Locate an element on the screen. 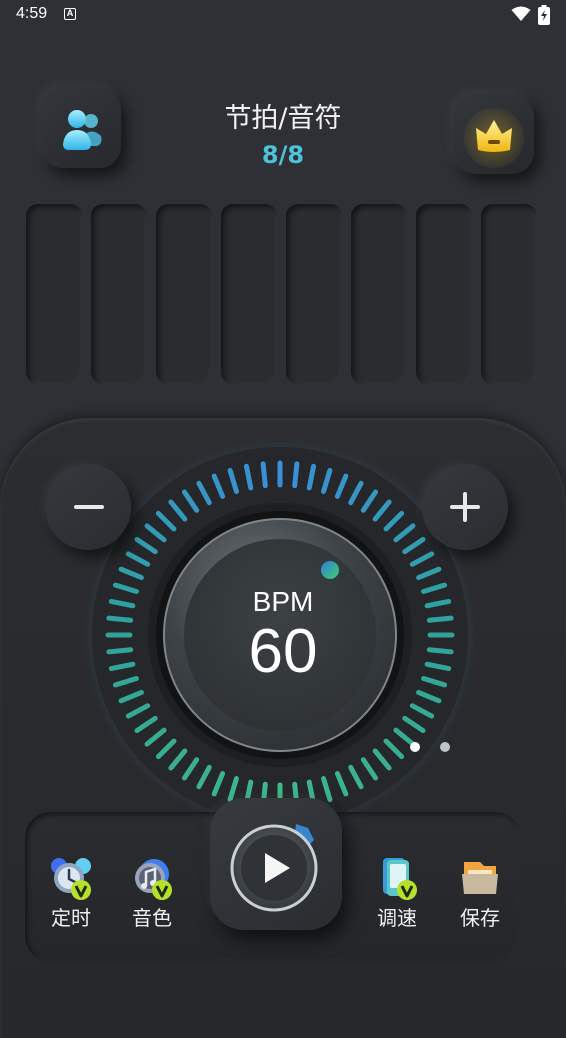 The image size is (566, 1038). vip-crown-button is located at coordinates (494, 134).